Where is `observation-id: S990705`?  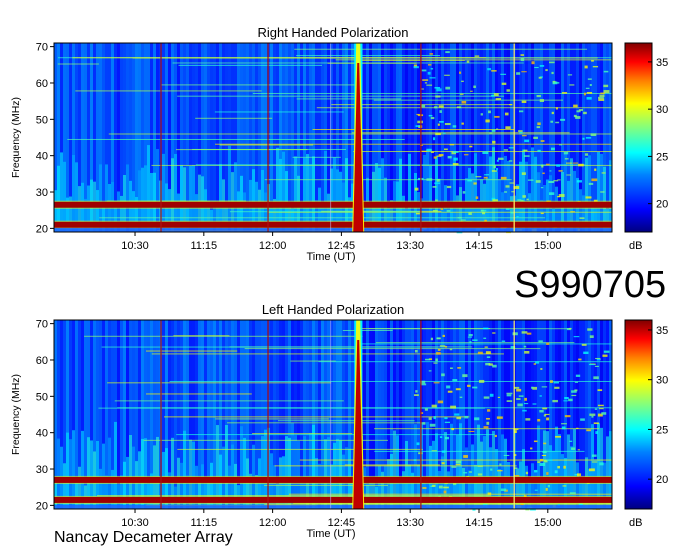 observation-id: S990705 is located at coordinates (590, 285).